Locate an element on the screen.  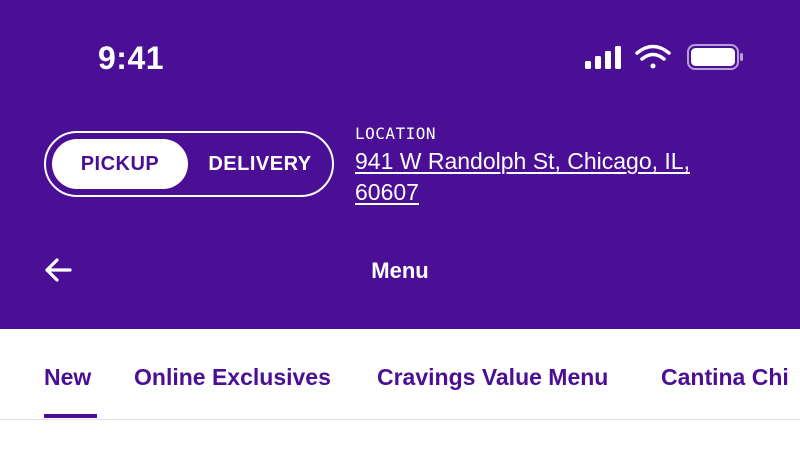
tab-online-exclusives: Online Exclusives is located at coordinates (232, 377).